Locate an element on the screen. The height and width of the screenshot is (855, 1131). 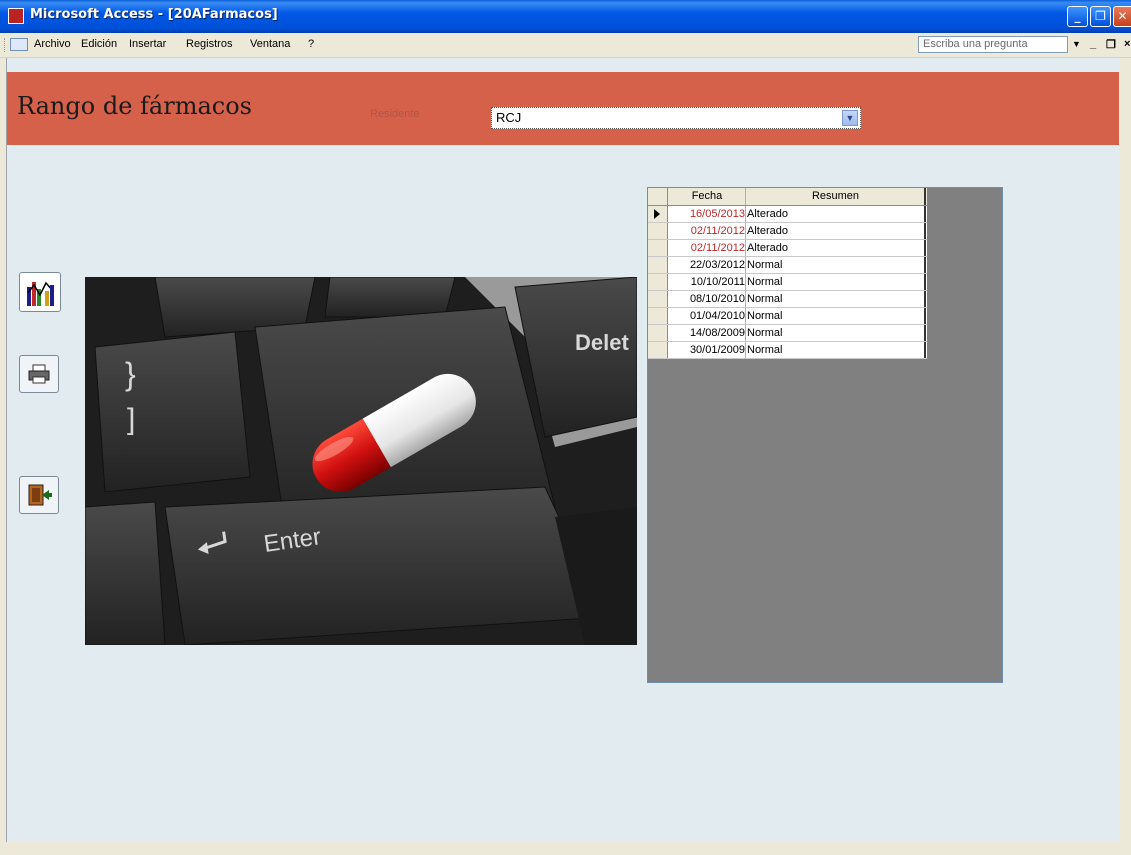
mdi-restore-button: ❐ is located at coordinates (1111, 44).